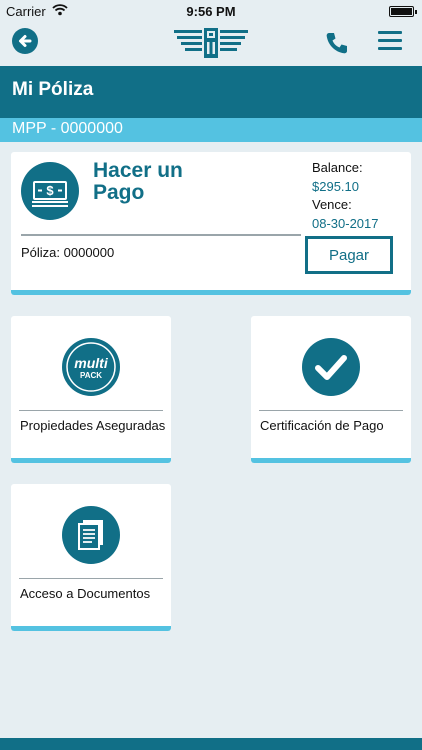 This screenshot has width=422, height=750. Describe the element at coordinates (211, 130) in the screenshot. I see `policy-bar: MPP - 0000000` at that location.